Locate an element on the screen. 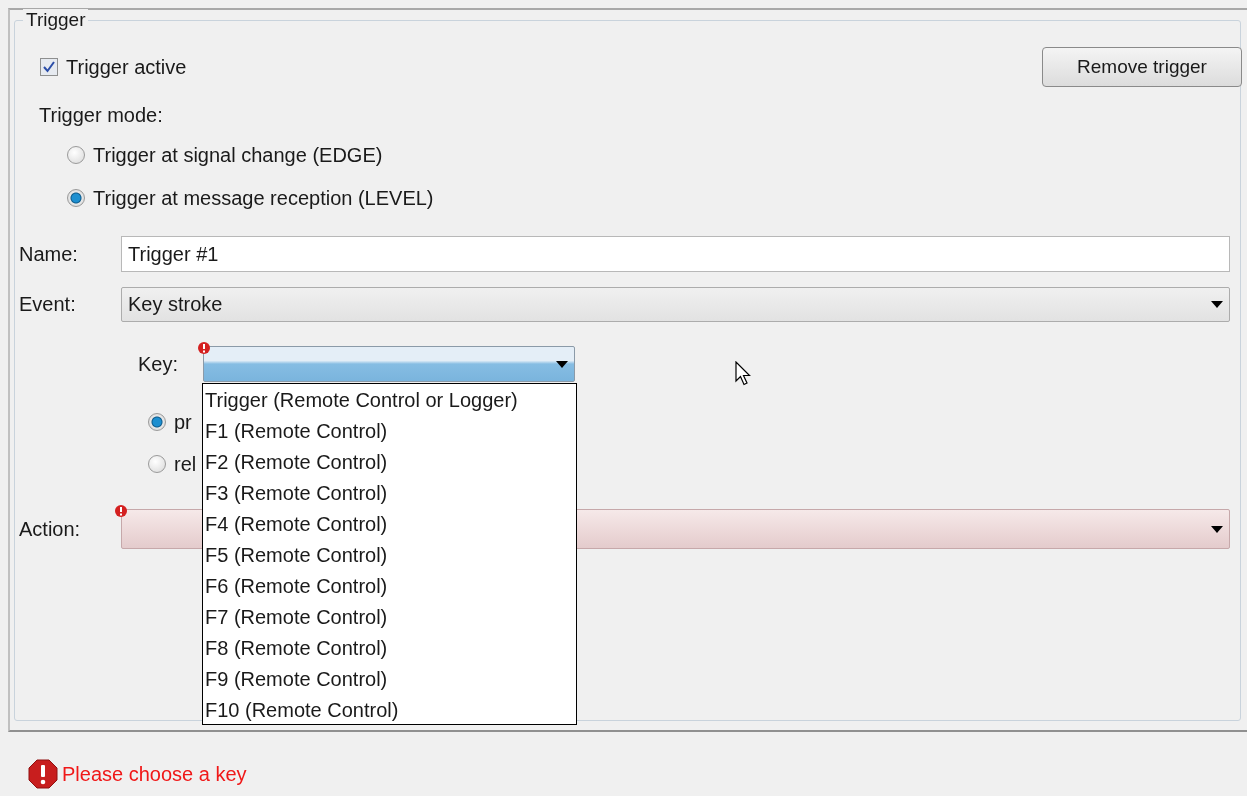  key-option: F1 (Remote Control) is located at coordinates (389, 431).